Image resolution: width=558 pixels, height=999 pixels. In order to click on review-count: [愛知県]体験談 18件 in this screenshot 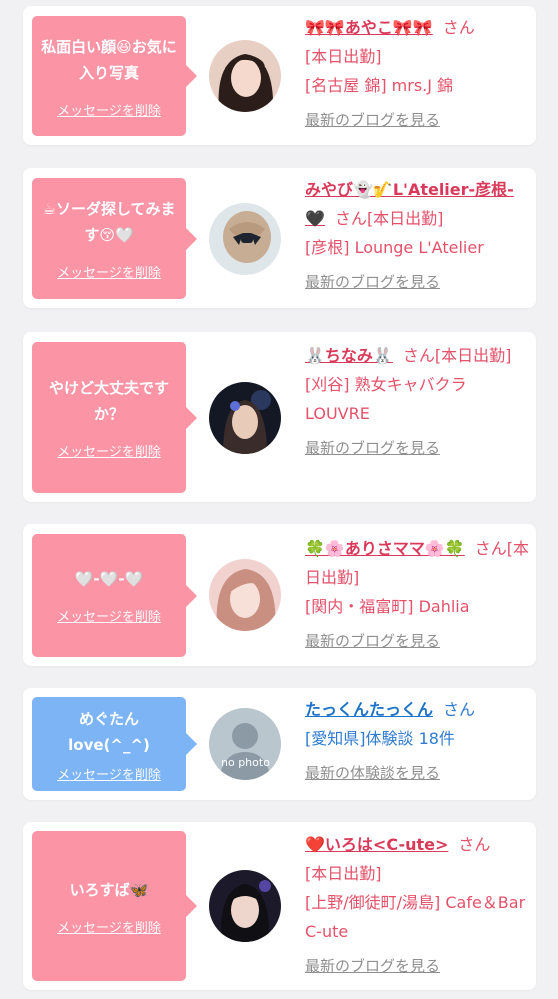, I will do `click(380, 738)`.